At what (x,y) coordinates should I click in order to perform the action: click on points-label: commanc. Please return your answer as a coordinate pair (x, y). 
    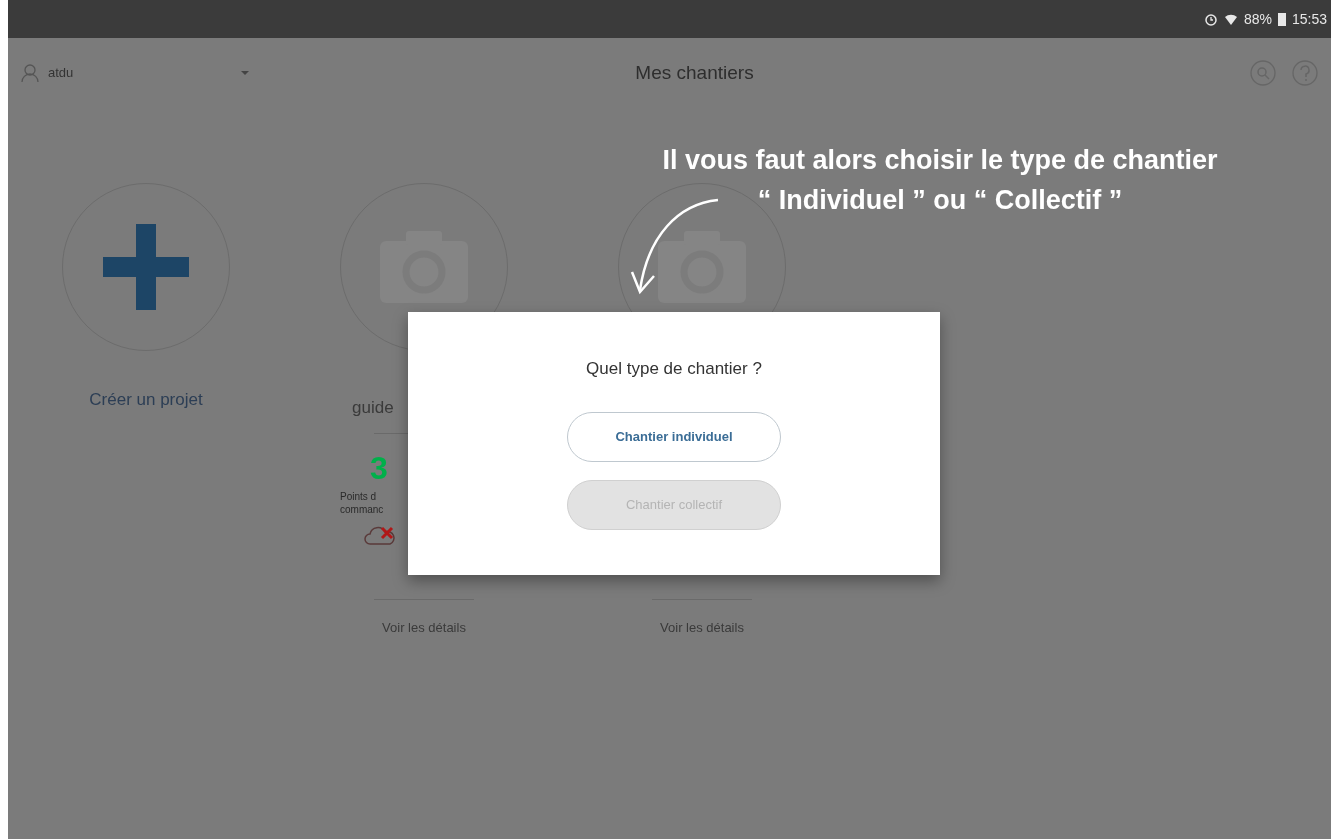
    Looking at the image, I should click on (362, 509).